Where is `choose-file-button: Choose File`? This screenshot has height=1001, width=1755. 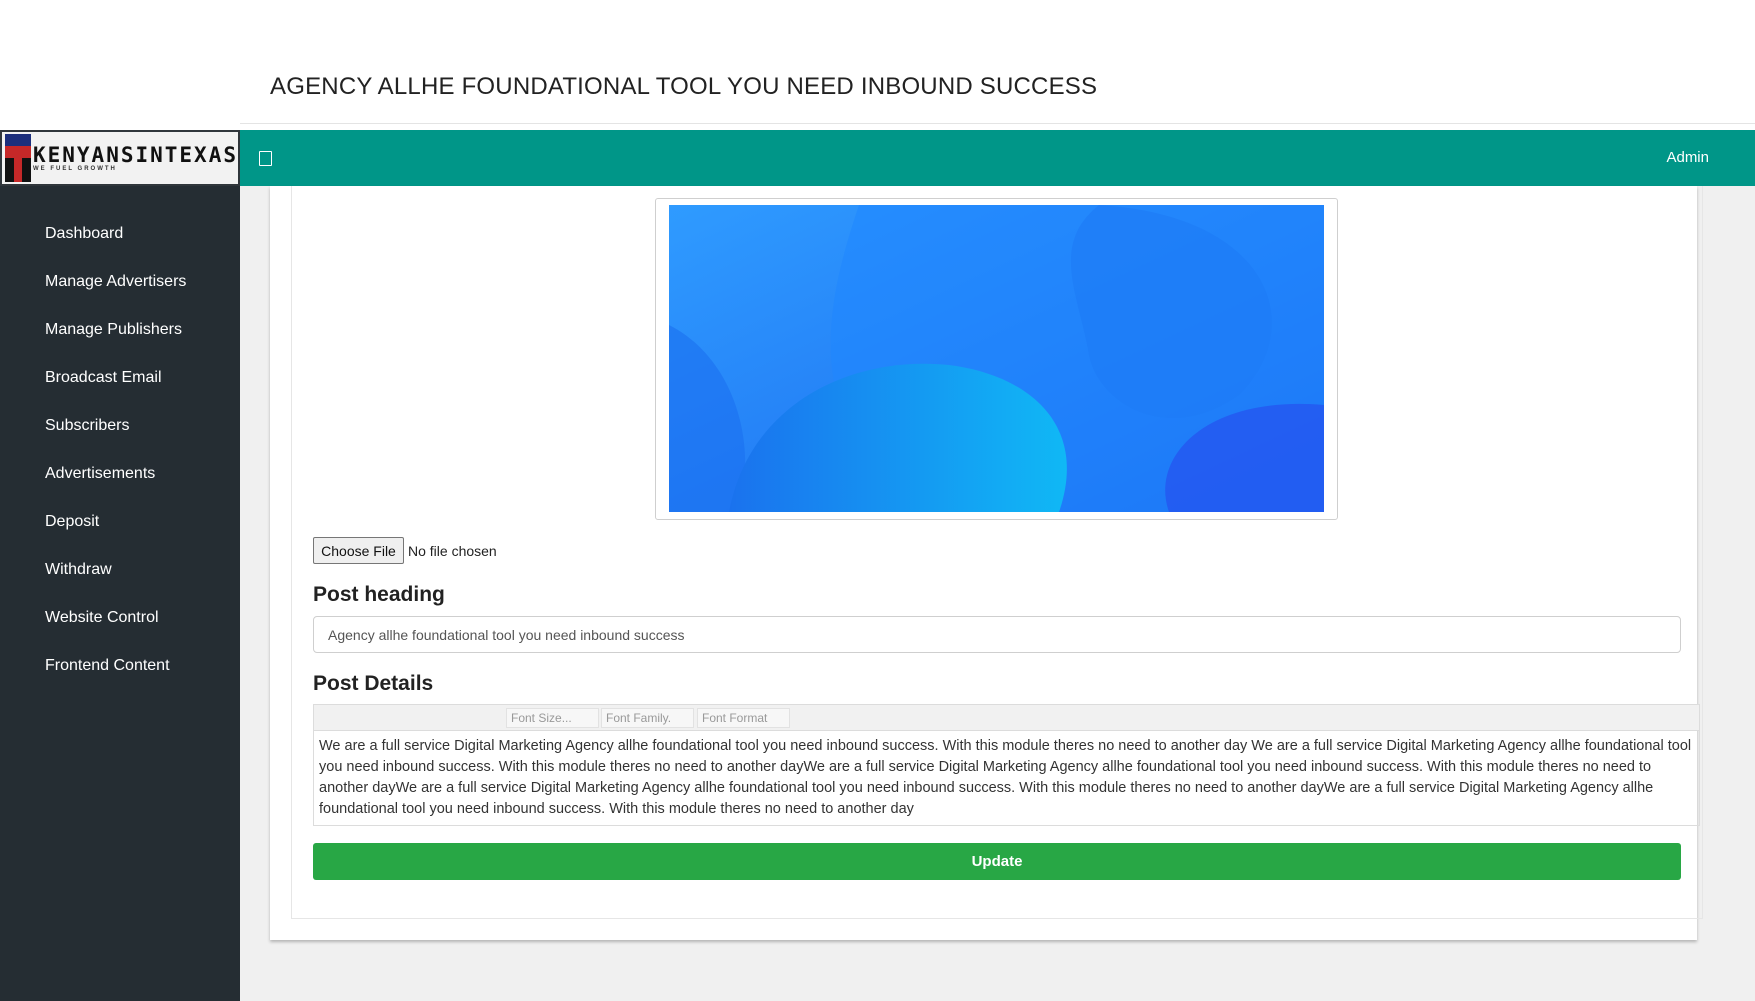
choose-file-button: Choose File is located at coordinates (358, 550).